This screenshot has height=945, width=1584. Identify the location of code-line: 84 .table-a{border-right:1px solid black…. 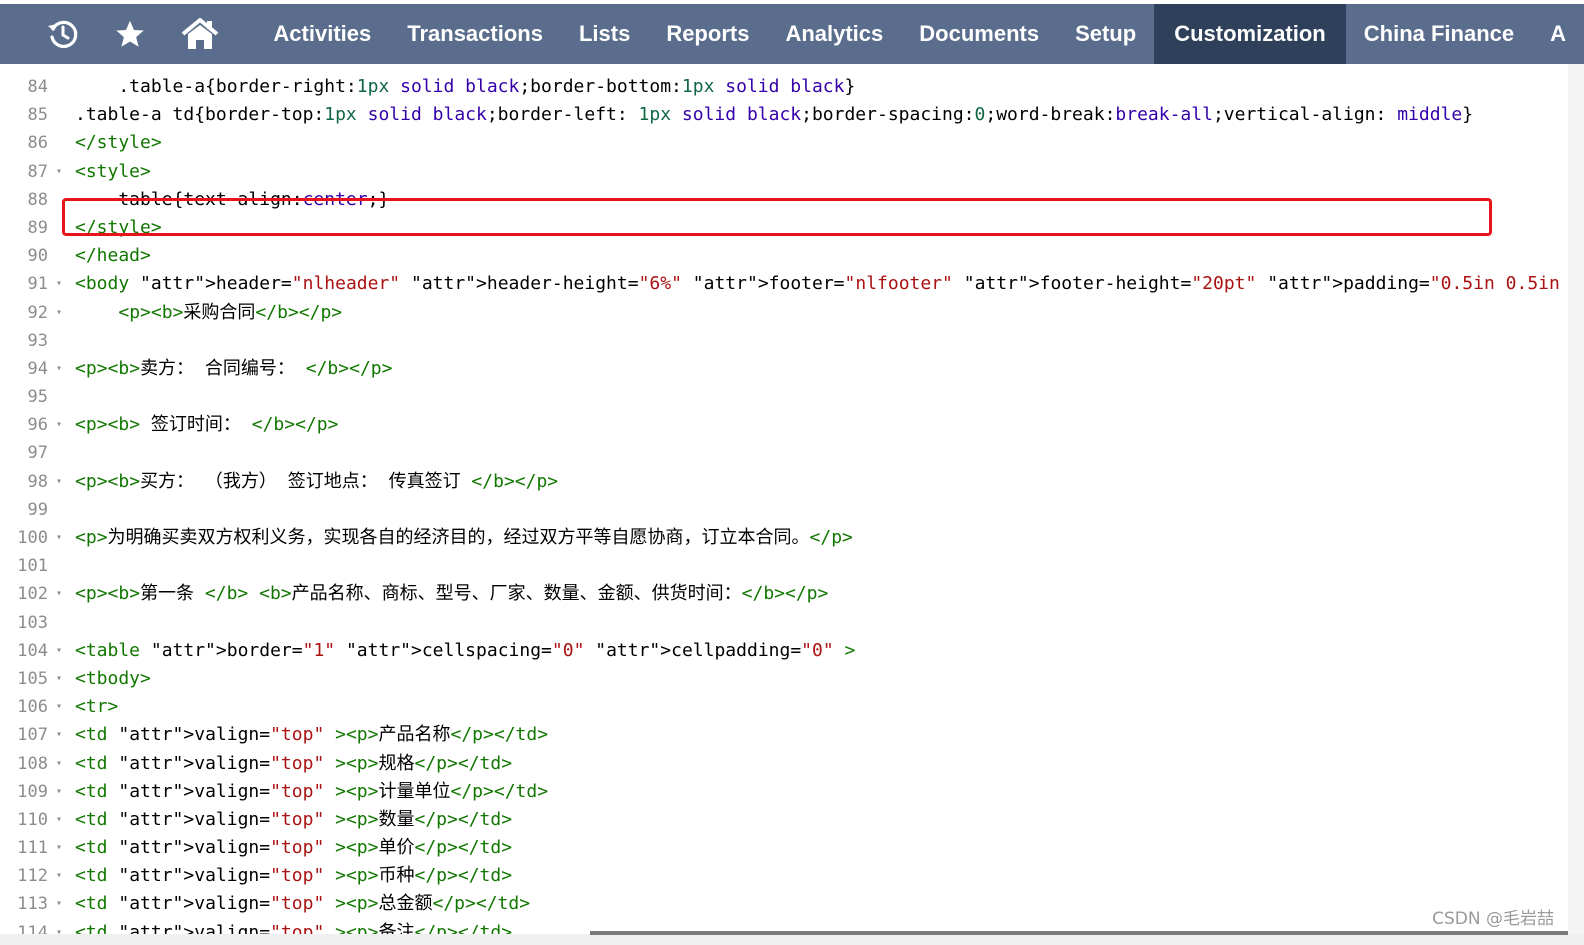
(784, 87).